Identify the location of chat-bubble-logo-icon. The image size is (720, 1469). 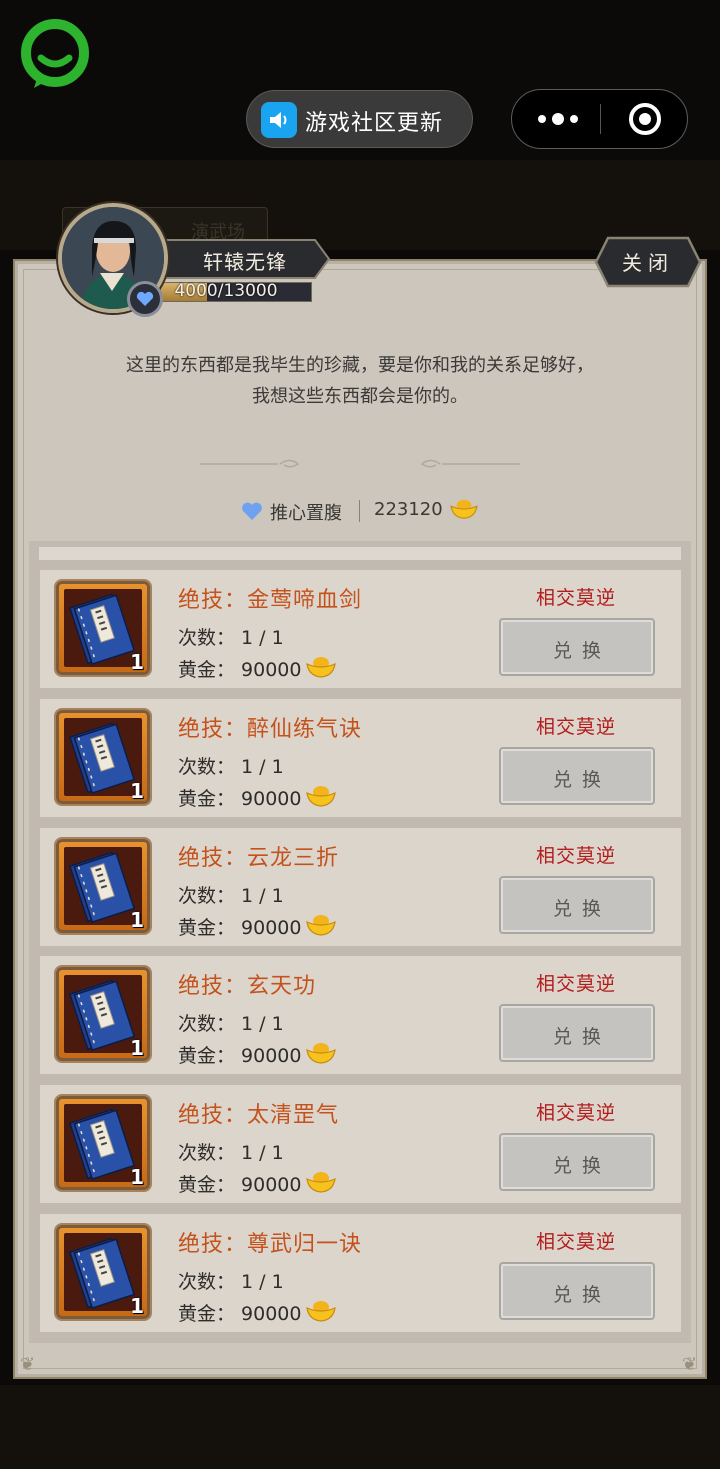
(55, 55).